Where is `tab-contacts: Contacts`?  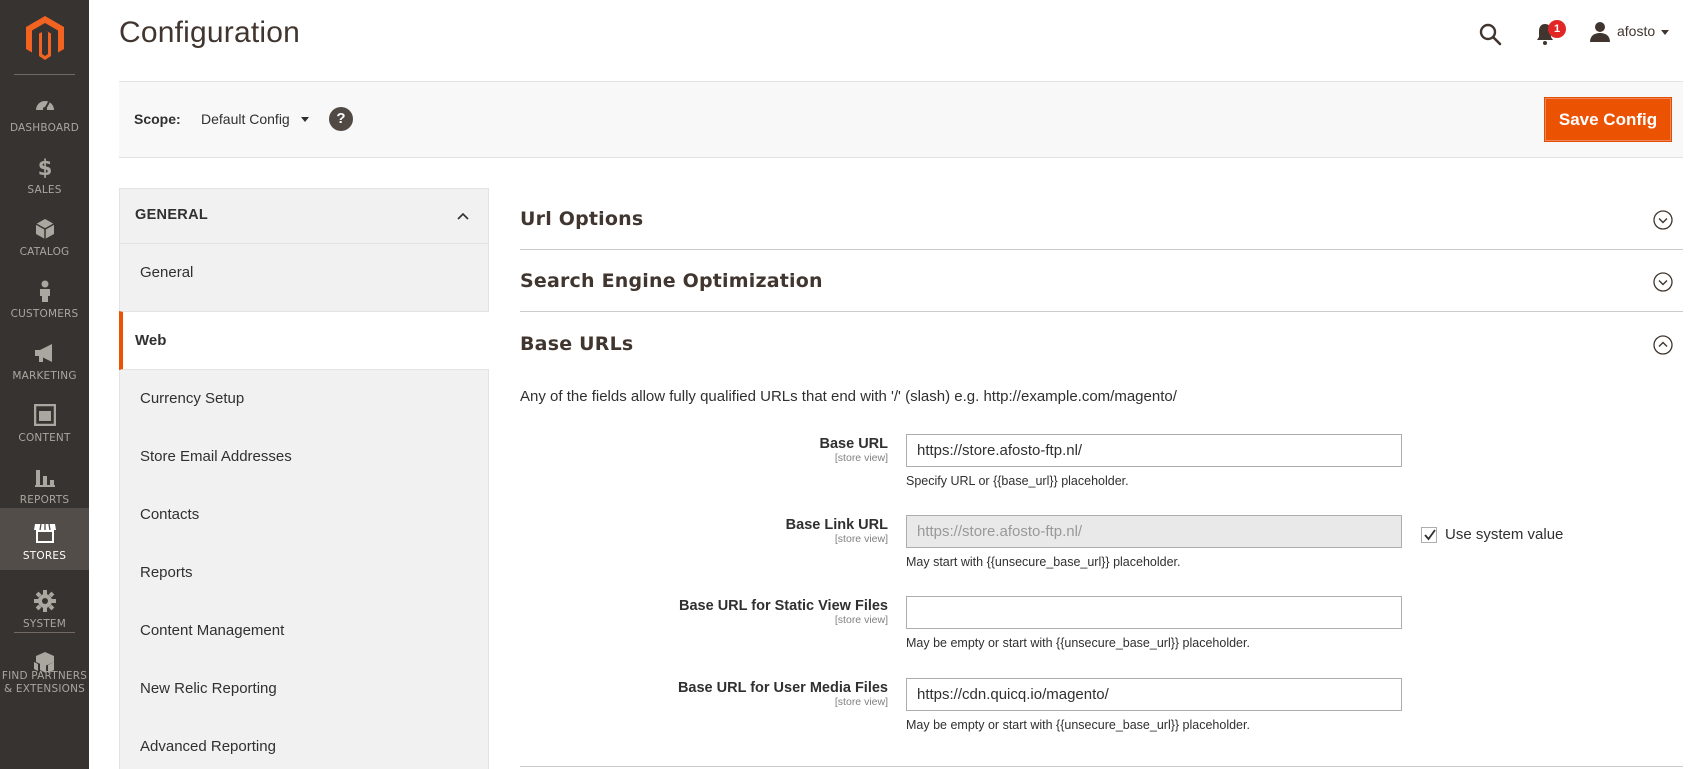 tab-contacts: Contacts is located at coordinates (304, 515).